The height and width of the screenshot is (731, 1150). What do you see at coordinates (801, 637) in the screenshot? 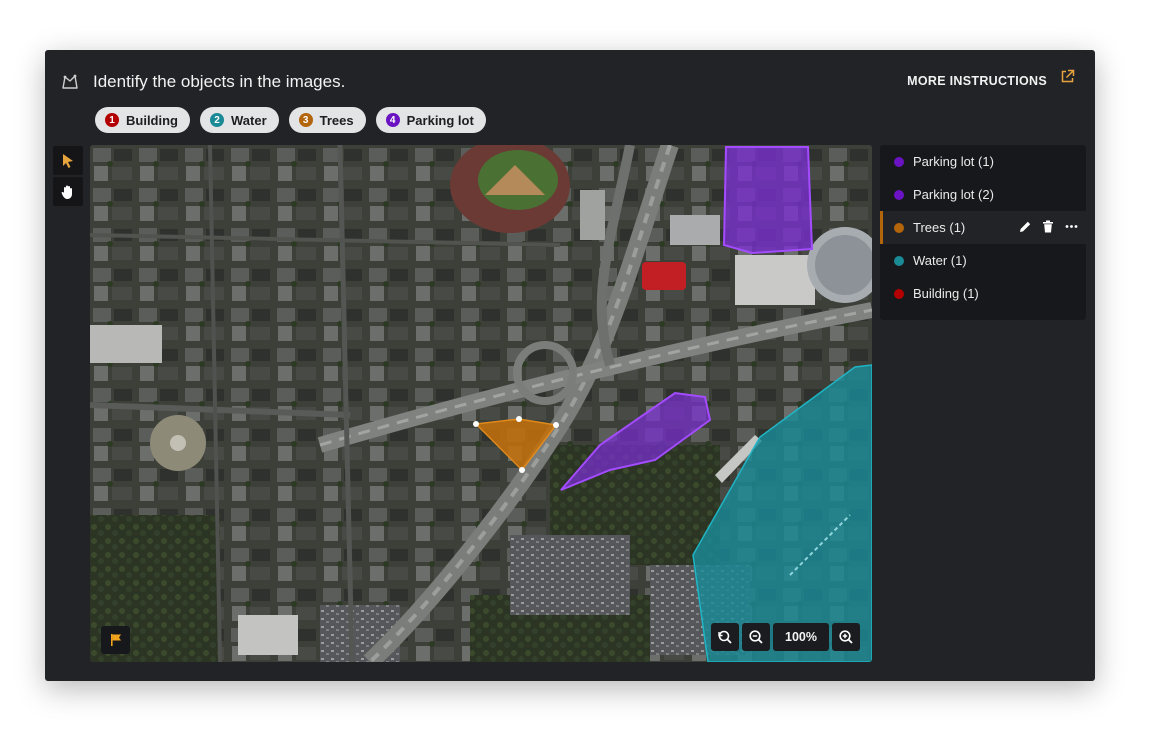
I see `zoom-level: 100%` at bounding box center [801, 637].